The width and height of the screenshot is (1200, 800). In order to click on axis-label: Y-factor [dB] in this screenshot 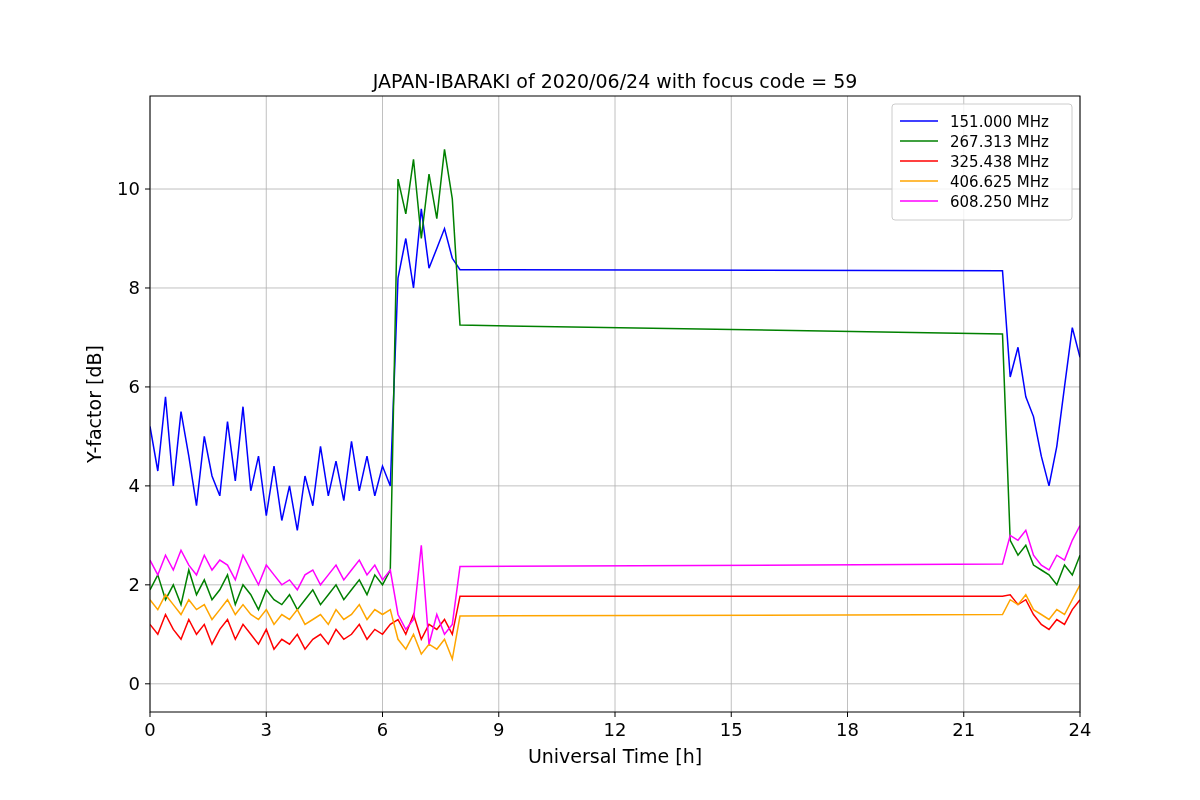, I will do `click(94, 404)`.